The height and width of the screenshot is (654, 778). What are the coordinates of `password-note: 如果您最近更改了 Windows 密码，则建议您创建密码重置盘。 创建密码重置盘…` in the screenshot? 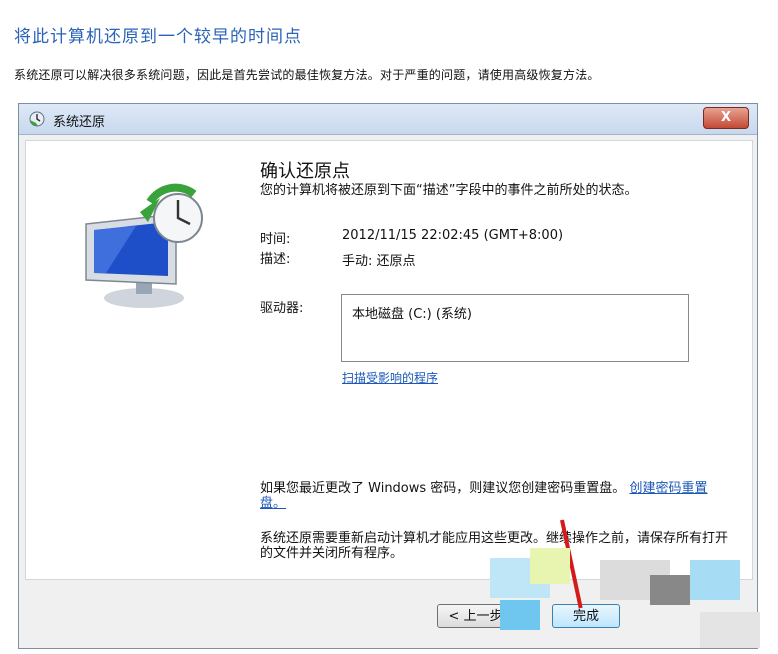 It's located at (495, 496).